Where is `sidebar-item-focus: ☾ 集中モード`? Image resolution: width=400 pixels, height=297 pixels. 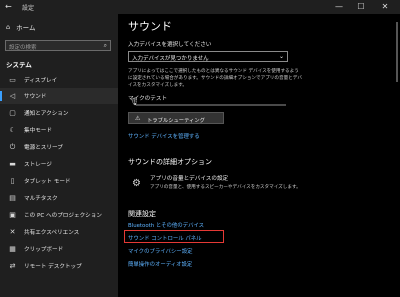 sidebar-item-focus: ☾ 集中モード is located at coordinates (59, 130).